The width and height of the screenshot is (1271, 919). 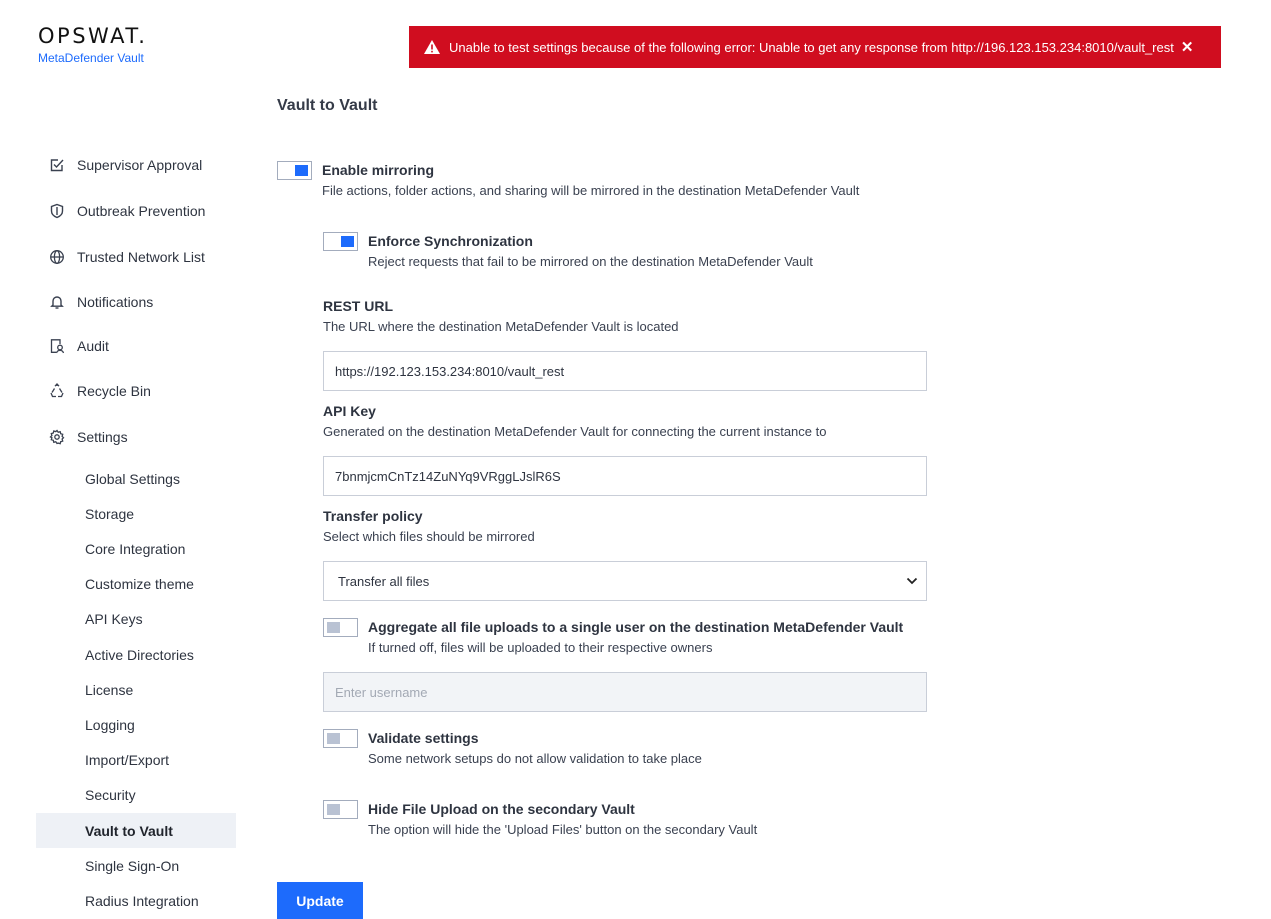 I want to click on sidebar-item-label: License, so click(x=109, y=689).